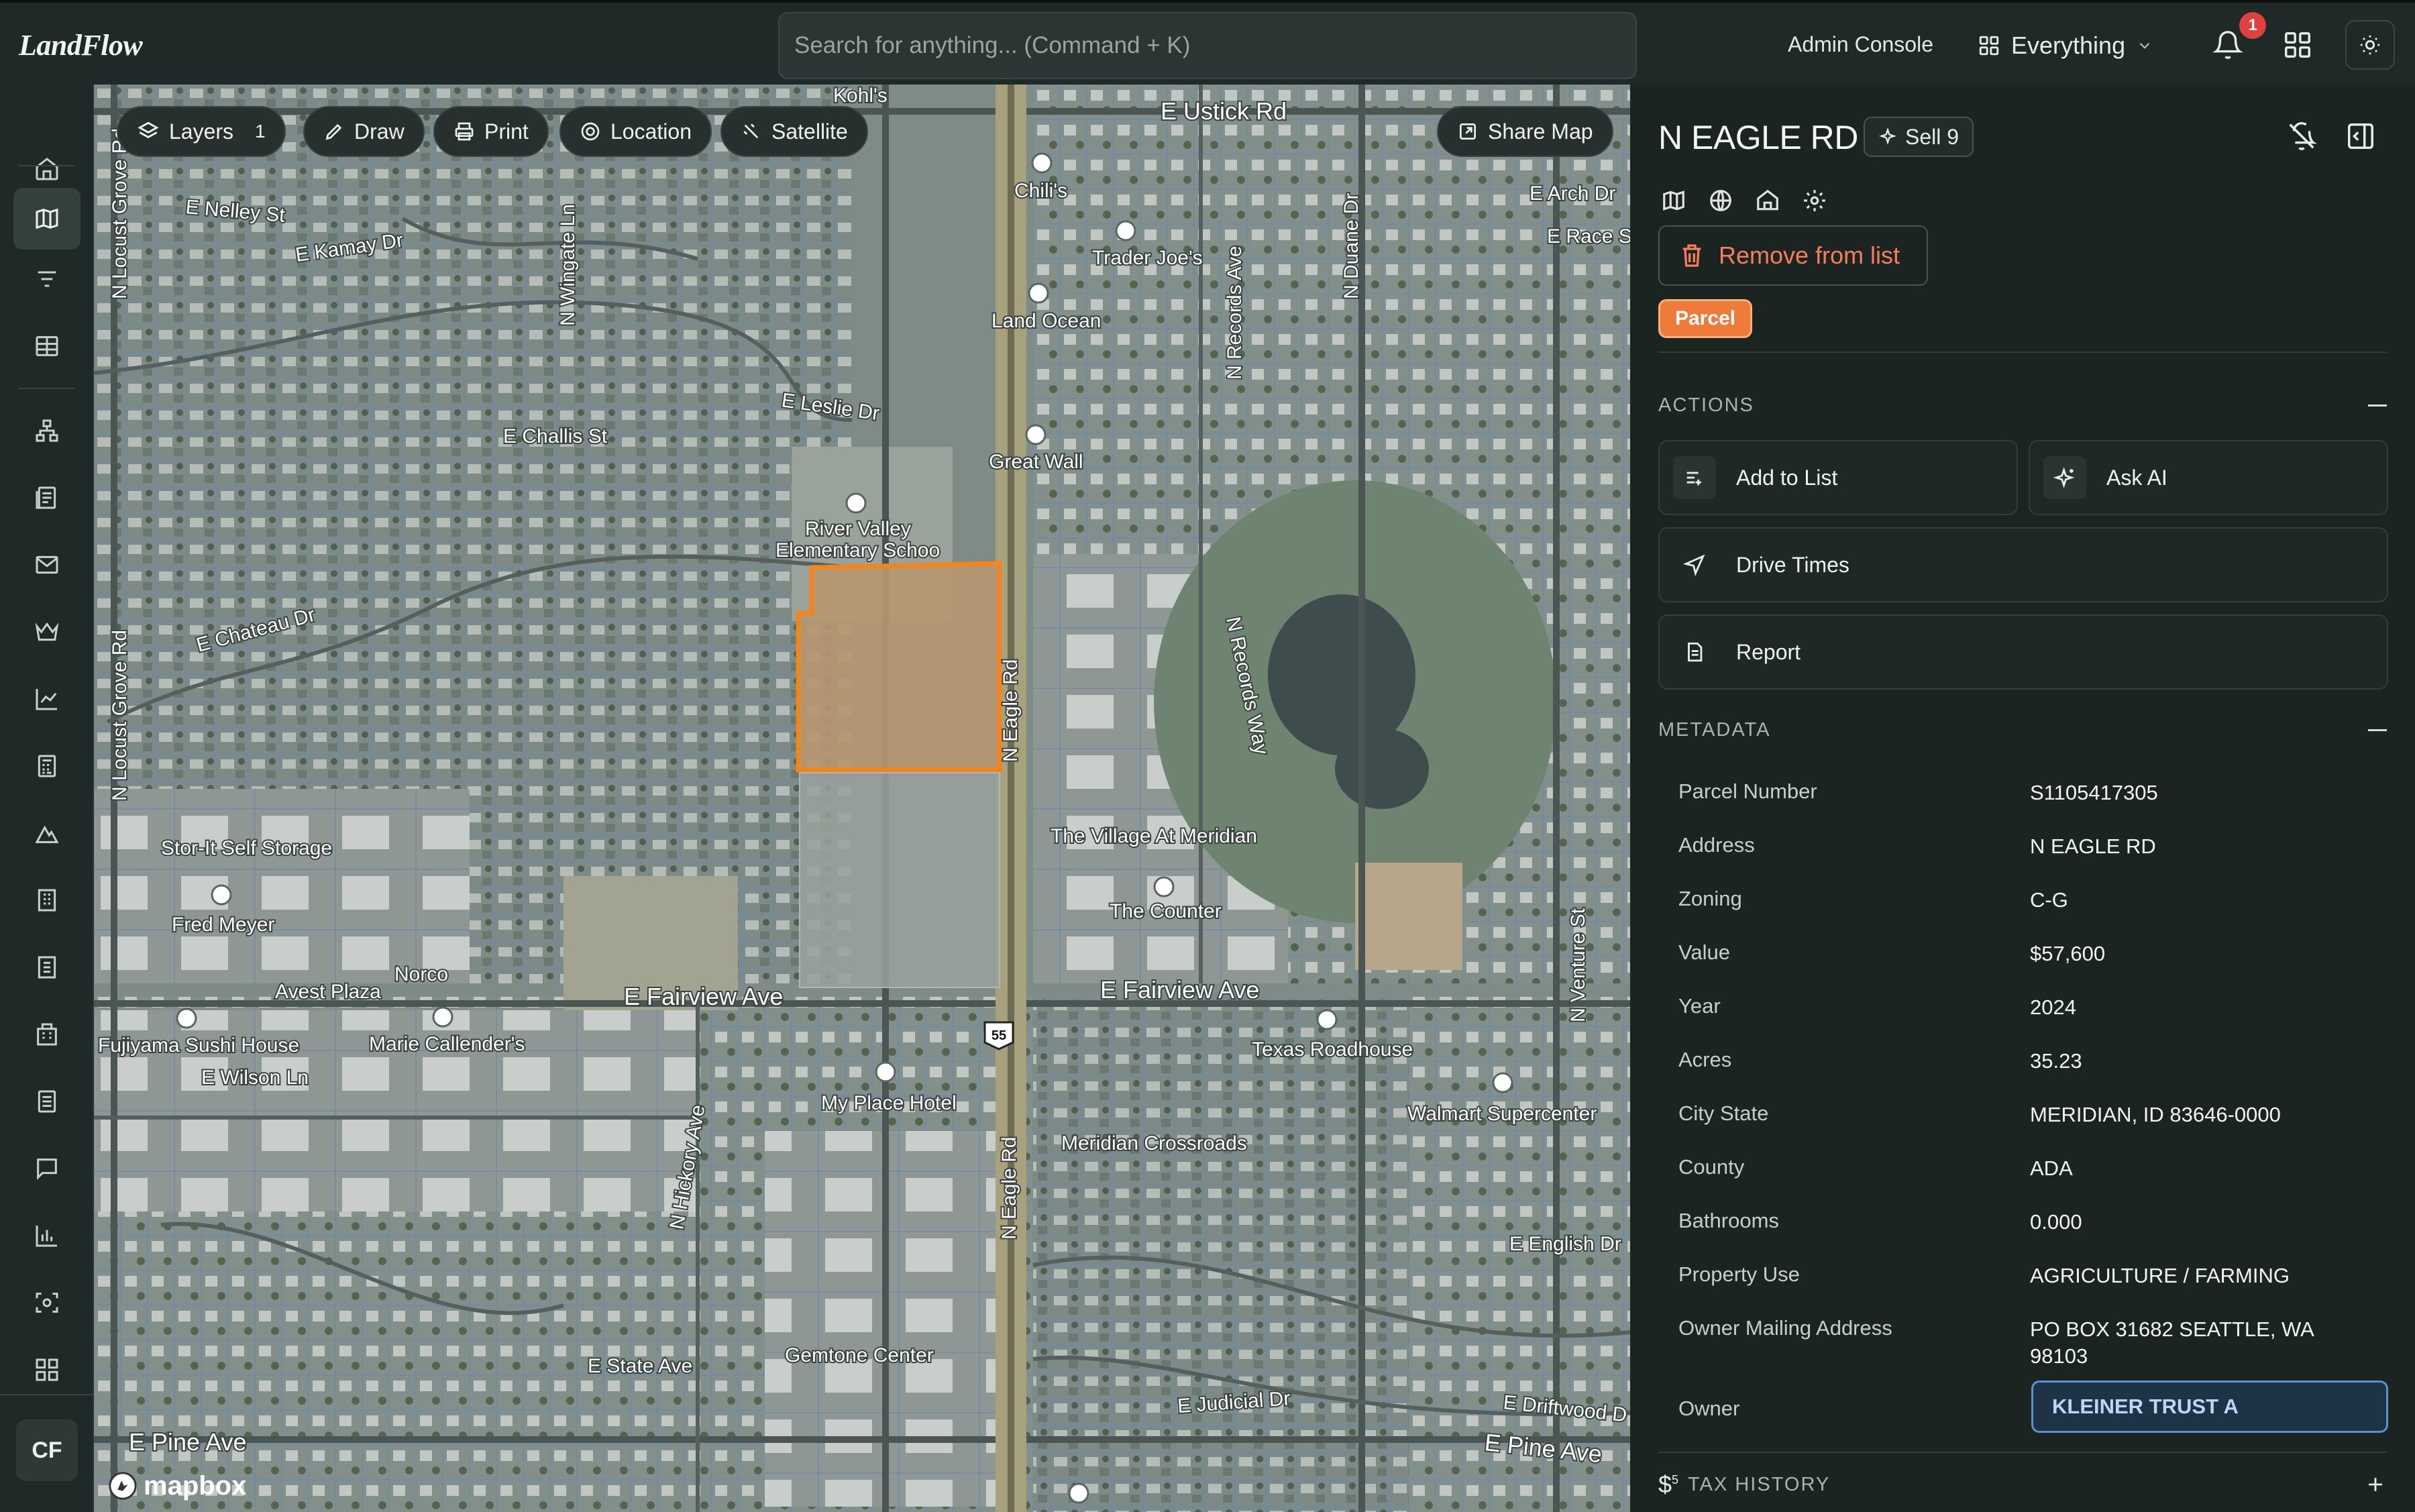  I want to click on sidebar-item-office, so click(46, 1034).